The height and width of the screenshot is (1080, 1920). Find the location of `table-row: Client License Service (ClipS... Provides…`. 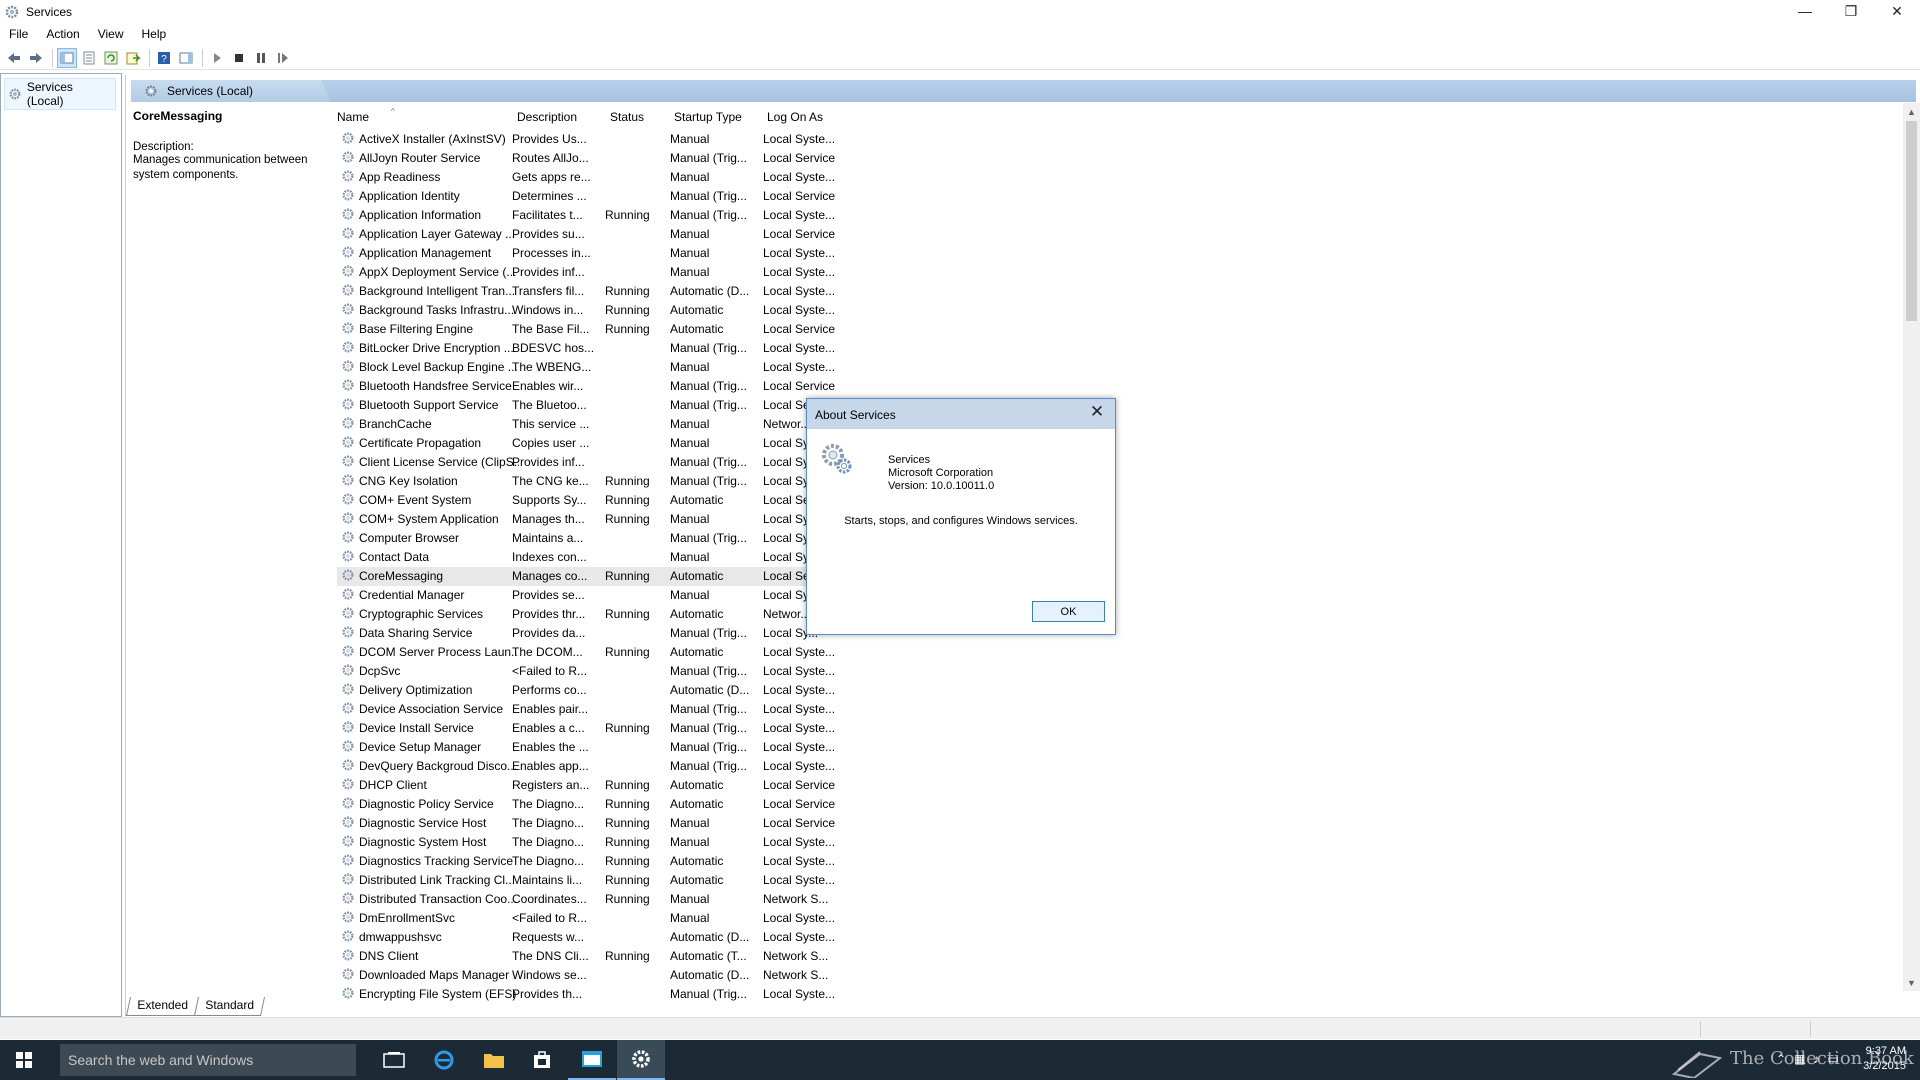

table-row: Client License Service (ClipS... Provides… is located at coordinates (597, 462).